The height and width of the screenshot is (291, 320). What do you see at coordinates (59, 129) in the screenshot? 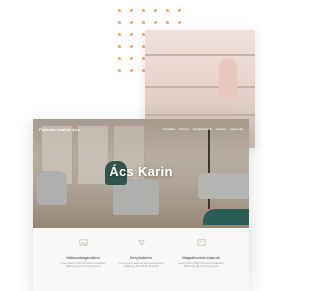
I see `site-brand: Fodrász szalon Acs` at bounding box center [59, 129].